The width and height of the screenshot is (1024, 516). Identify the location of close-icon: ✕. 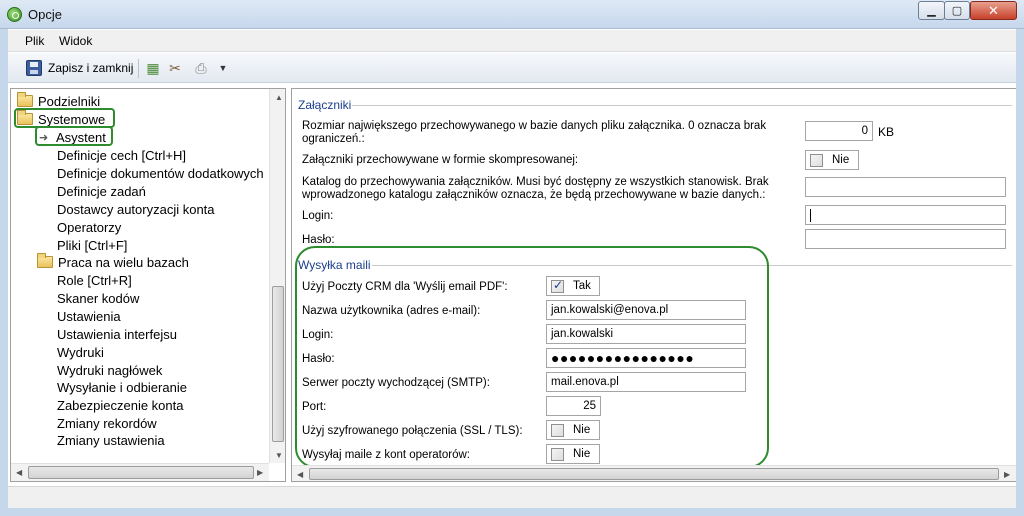
(993, 10).